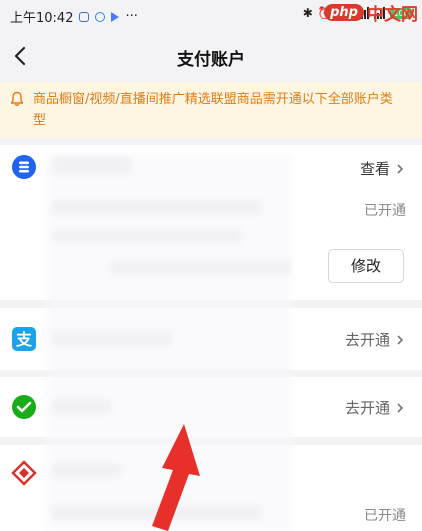 The image size is (422, 531). I want to click on bell-icon, so click(17, 99).